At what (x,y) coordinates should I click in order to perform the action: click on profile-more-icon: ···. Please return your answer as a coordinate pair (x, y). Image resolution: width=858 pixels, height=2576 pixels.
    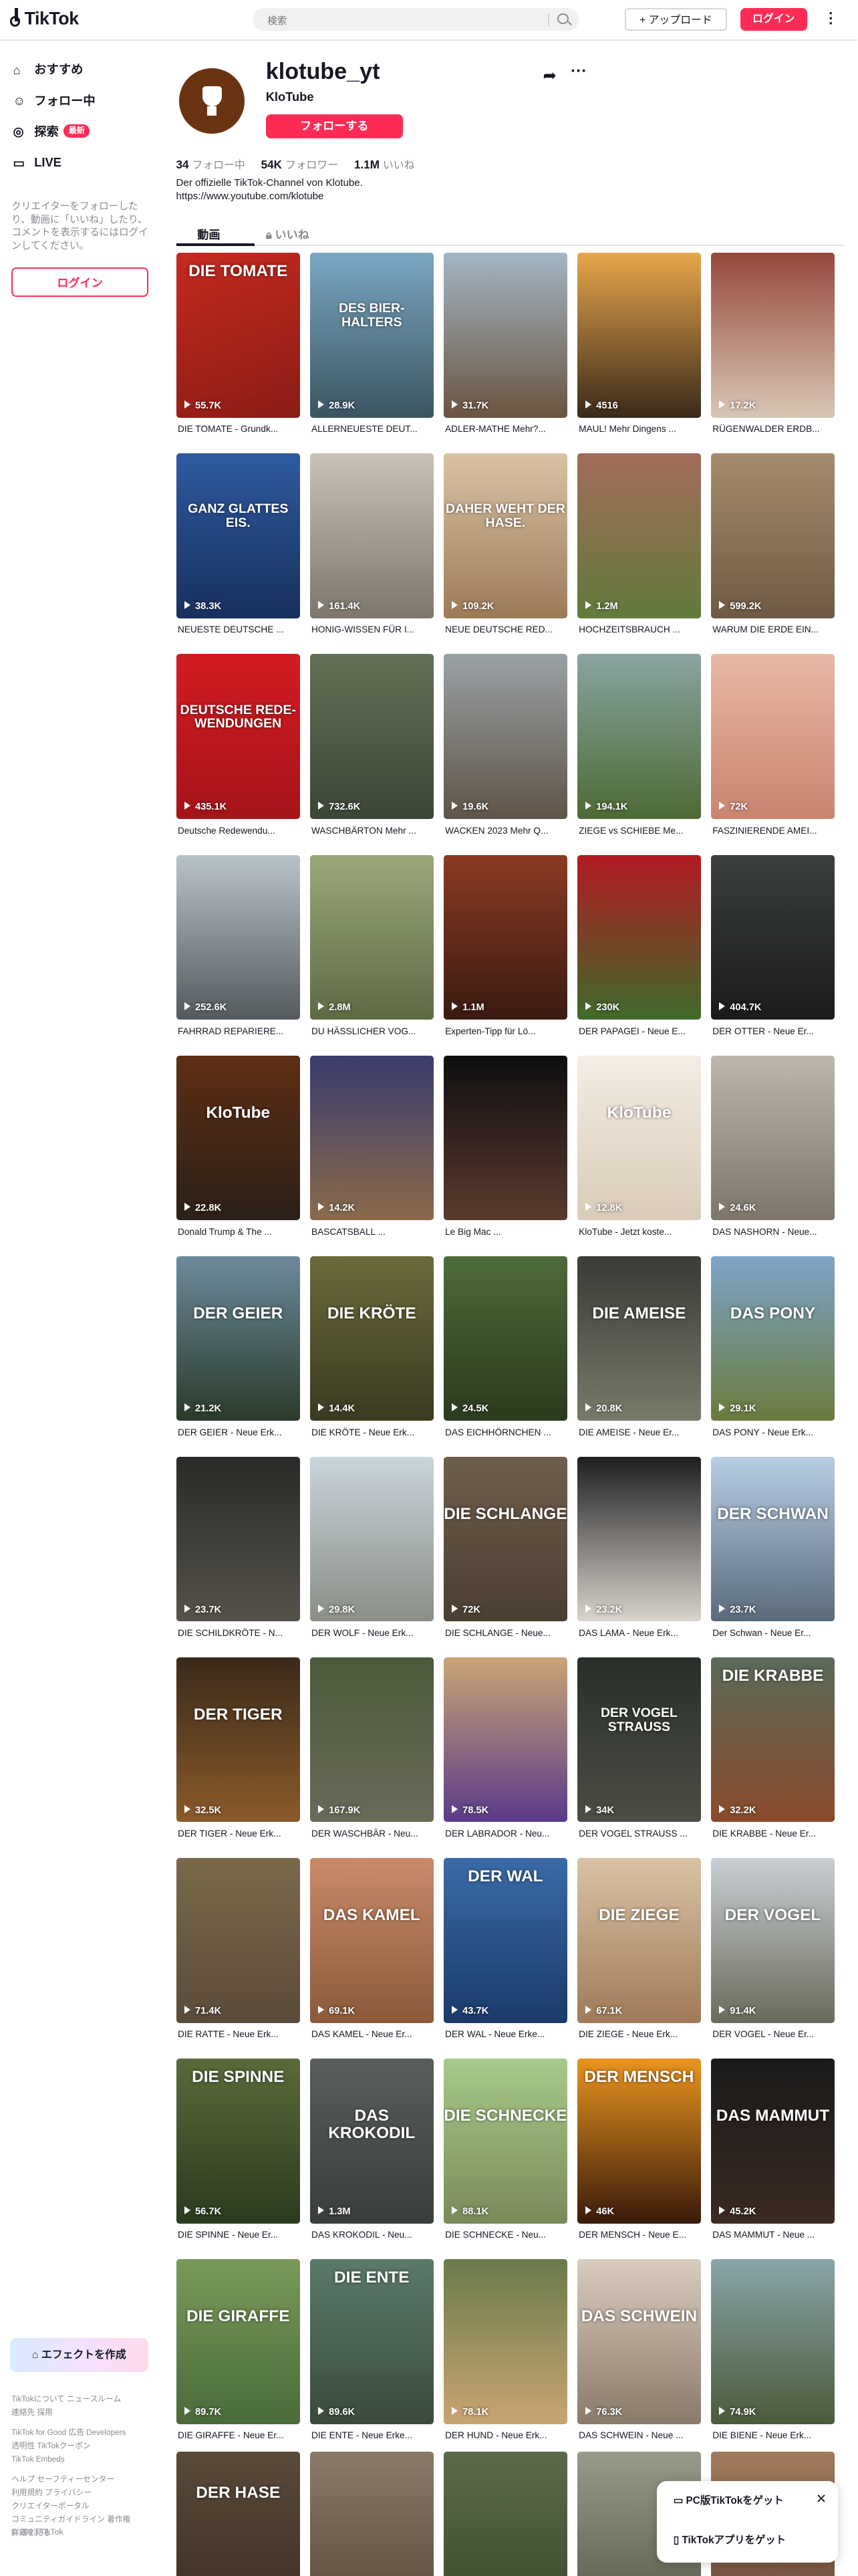
    Looking at the image, I should click on (579, 71).